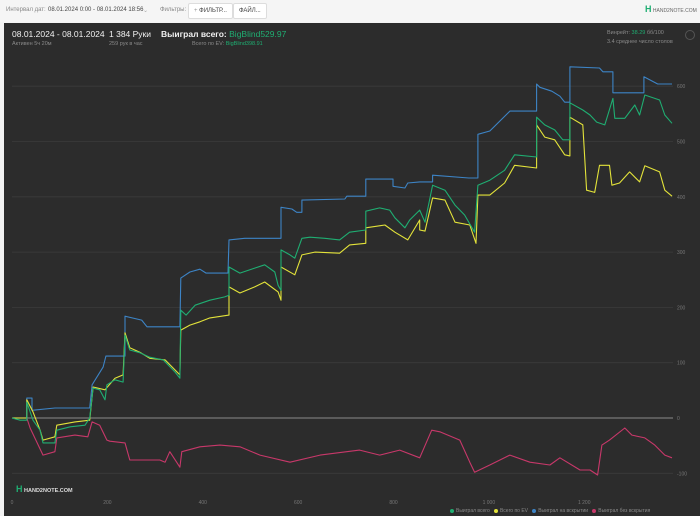  Describe the element at coordinates (107, 503) in the screenshot. I see `x-tick-label: 200` at that location.